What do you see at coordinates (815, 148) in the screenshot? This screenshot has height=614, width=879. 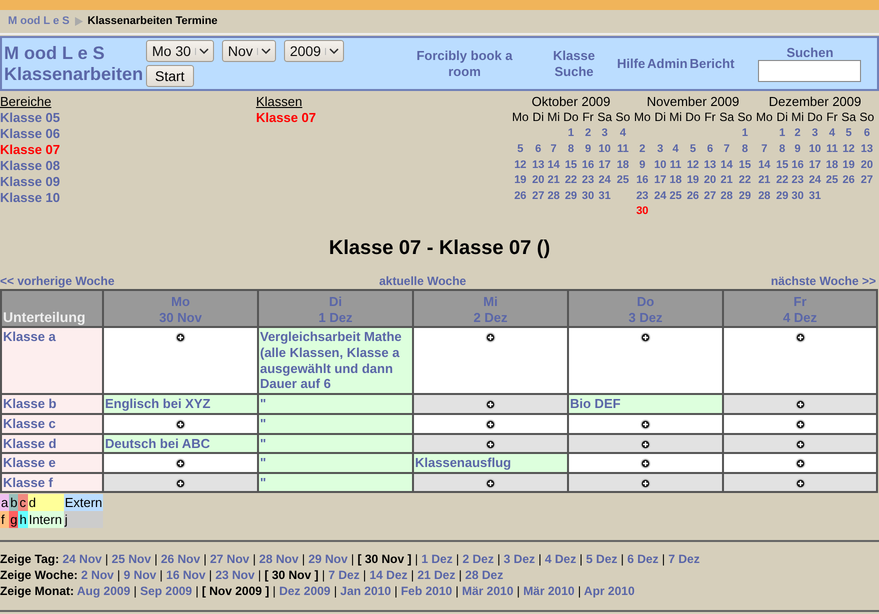 I see `calendar-day: 10` at bounding box center [815, 148].